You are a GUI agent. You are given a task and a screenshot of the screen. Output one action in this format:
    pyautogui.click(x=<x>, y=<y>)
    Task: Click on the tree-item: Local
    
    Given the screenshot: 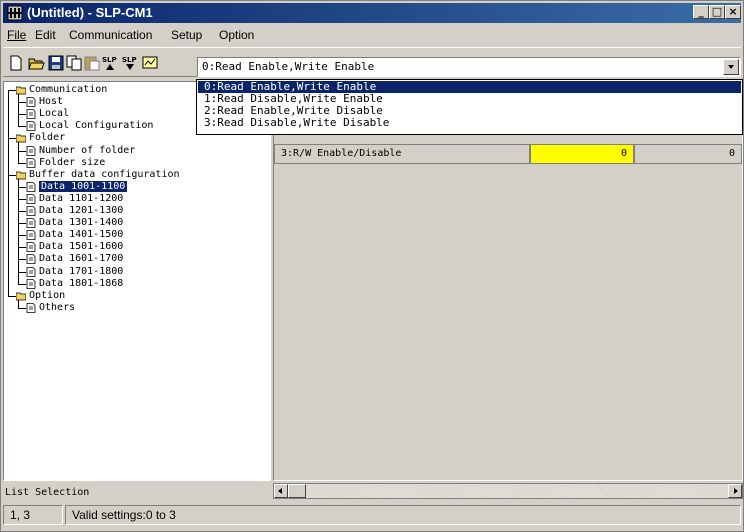 What is the action you would take?
    pyautogui.click(x=47, y=114)
    